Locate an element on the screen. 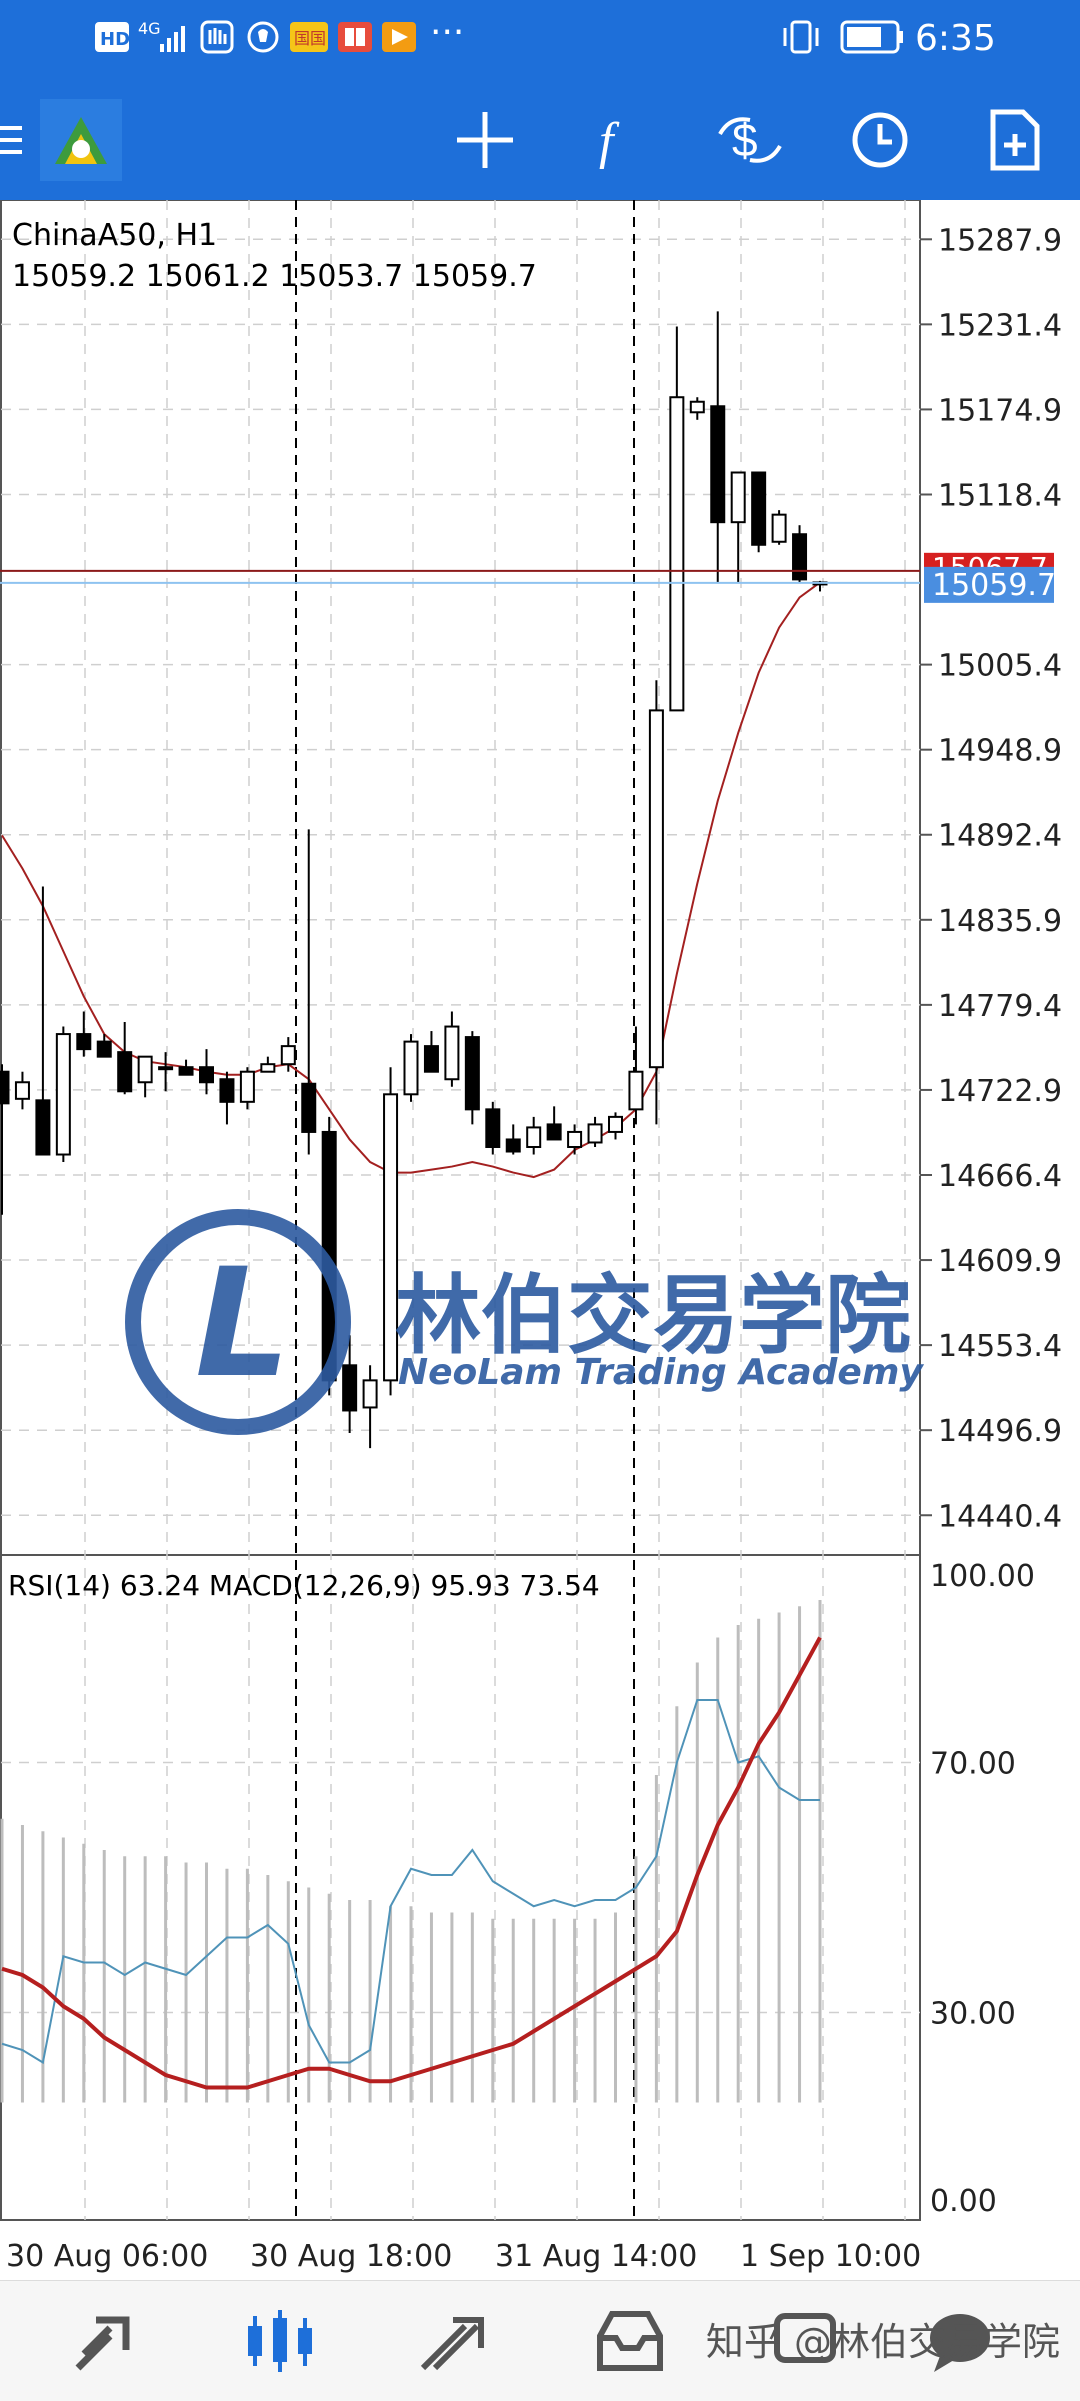  price-tick-label: 15118.4 is located at coordinates (1000, 495).